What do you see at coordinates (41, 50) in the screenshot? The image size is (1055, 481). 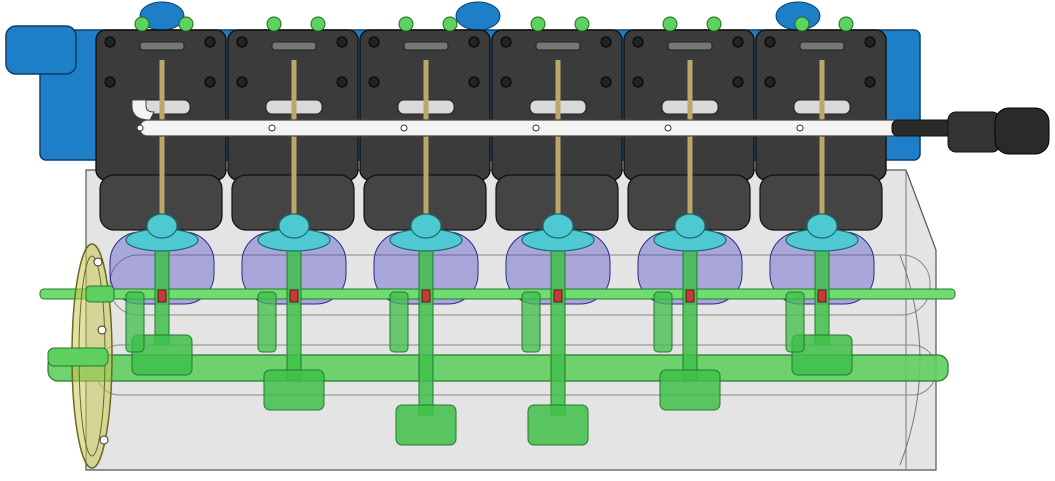 I see `frame-left-boss` at bounding box center [41, 50].